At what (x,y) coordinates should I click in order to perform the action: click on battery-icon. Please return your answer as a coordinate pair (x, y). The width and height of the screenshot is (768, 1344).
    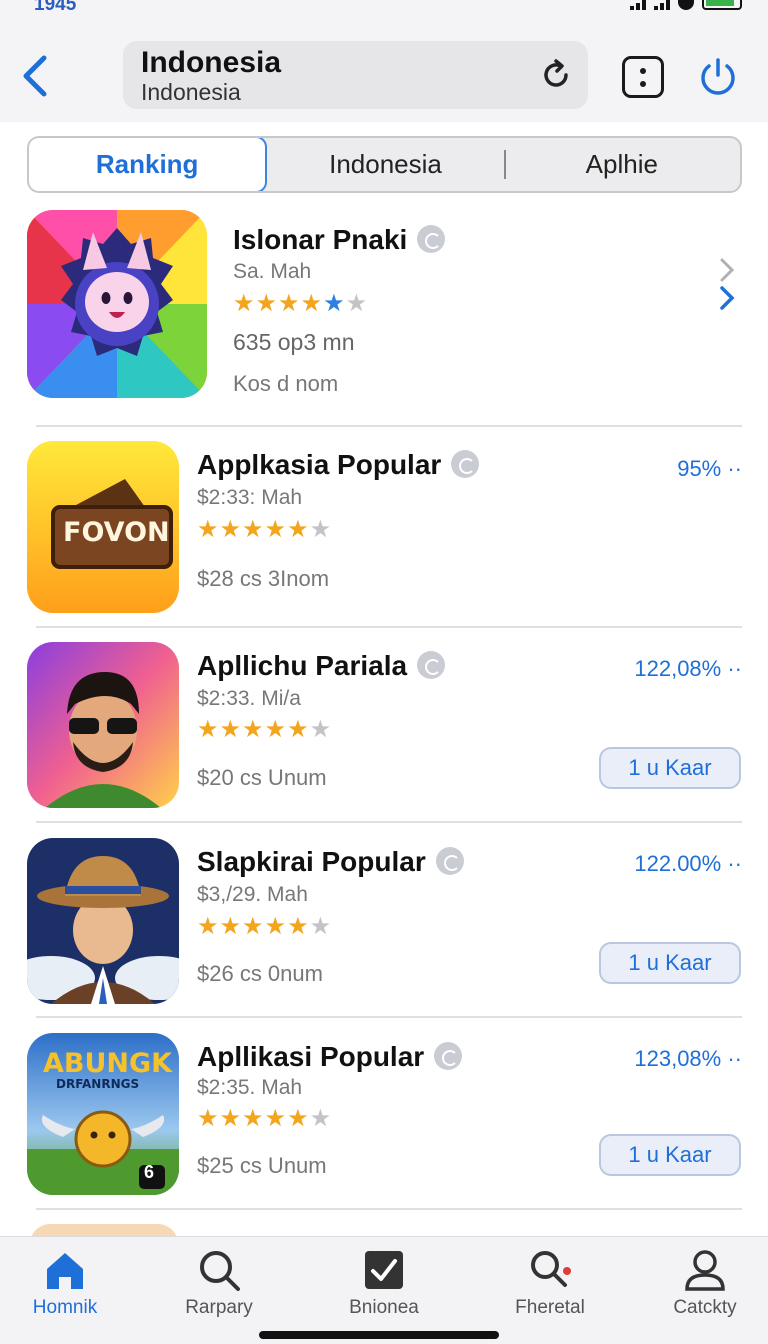
    Looking at the image, I should click on (722, 5).